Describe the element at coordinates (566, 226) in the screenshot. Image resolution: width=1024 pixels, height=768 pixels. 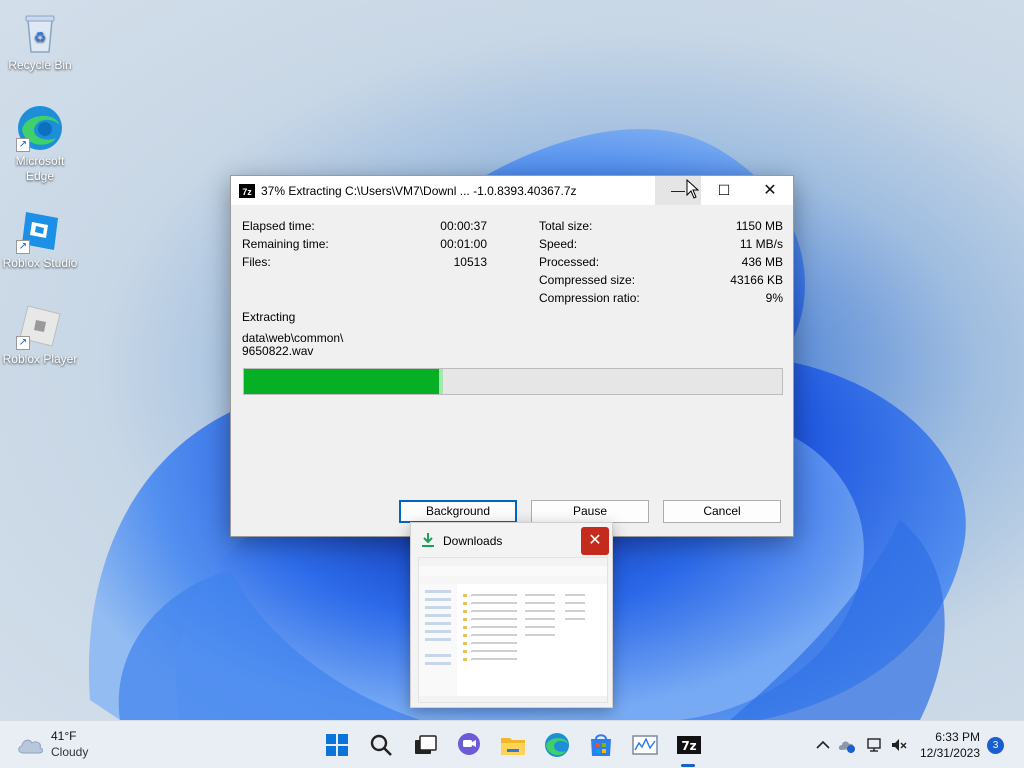
I see `total-size-label: Total size:` at that location.